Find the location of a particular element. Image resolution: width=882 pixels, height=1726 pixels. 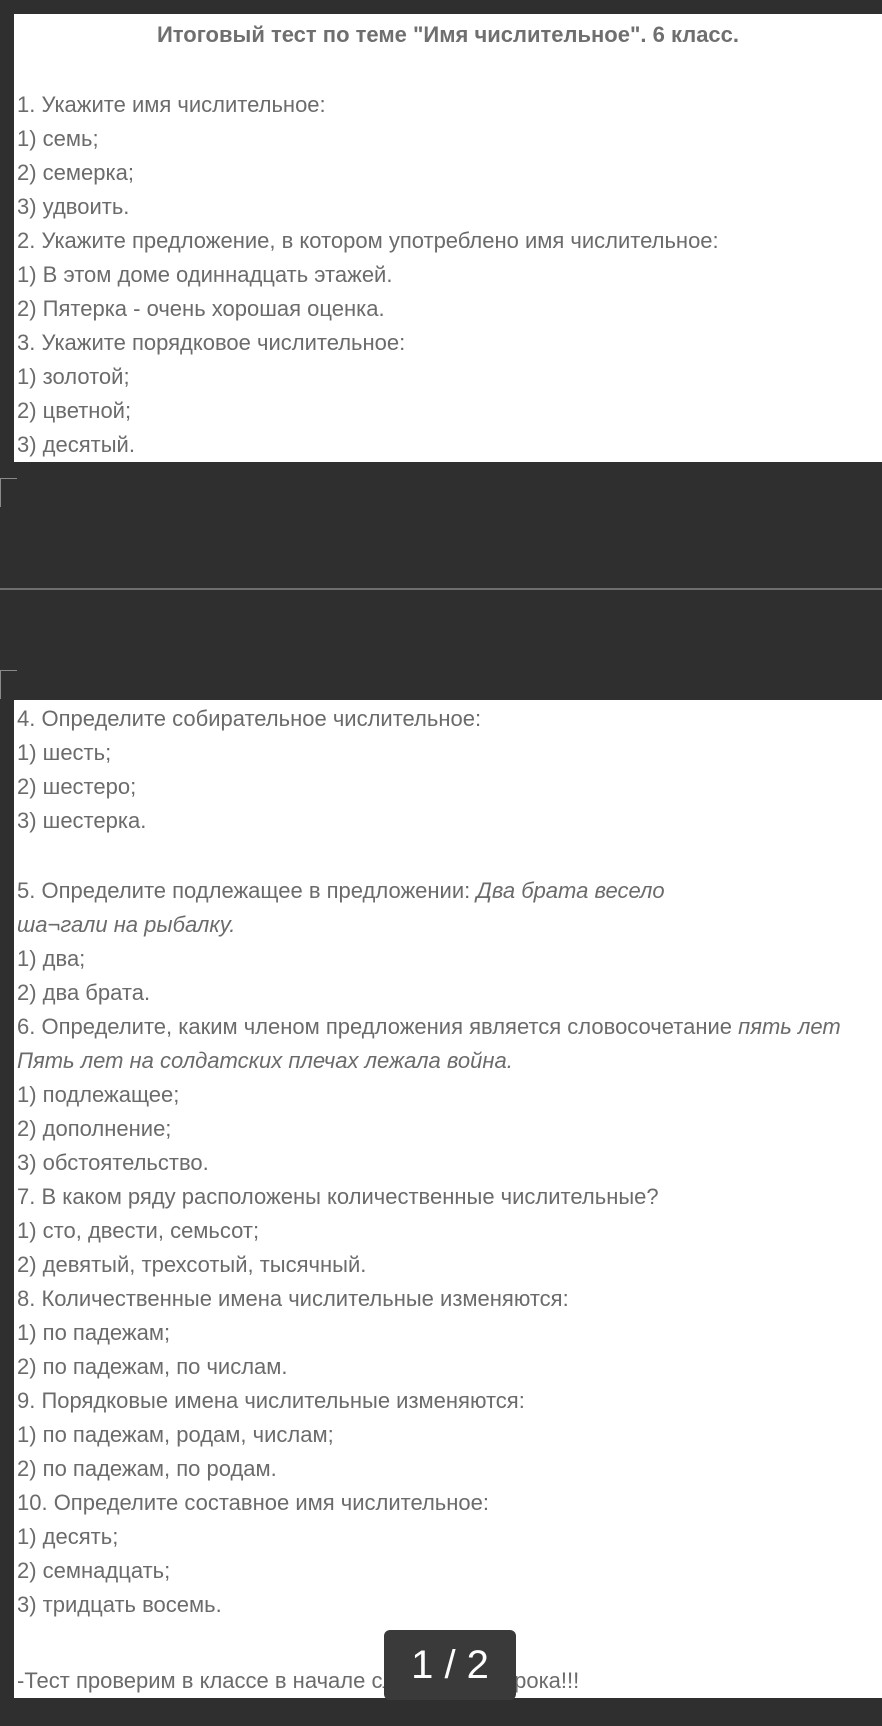

page-indicator: 1 / 2 is located at coordinates (450, 1665).